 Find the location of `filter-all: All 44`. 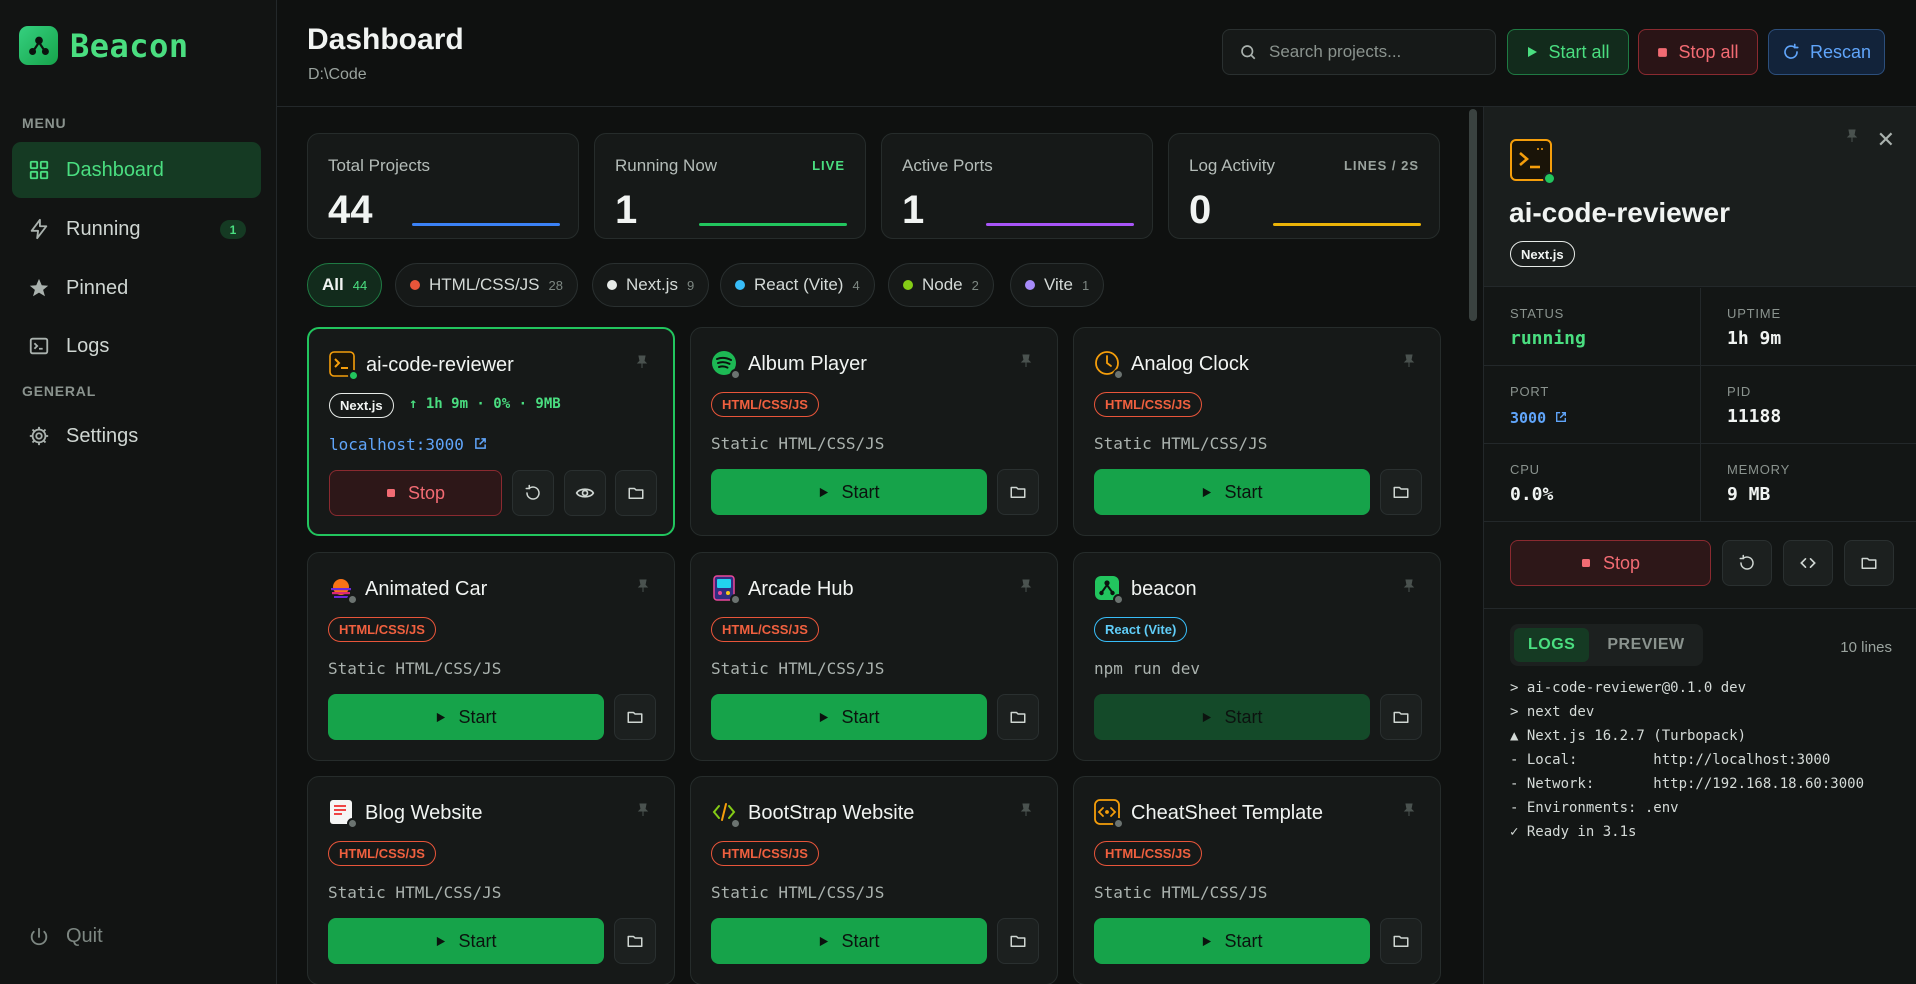

filter-all: All 44 is located at coordinates (345, 285).